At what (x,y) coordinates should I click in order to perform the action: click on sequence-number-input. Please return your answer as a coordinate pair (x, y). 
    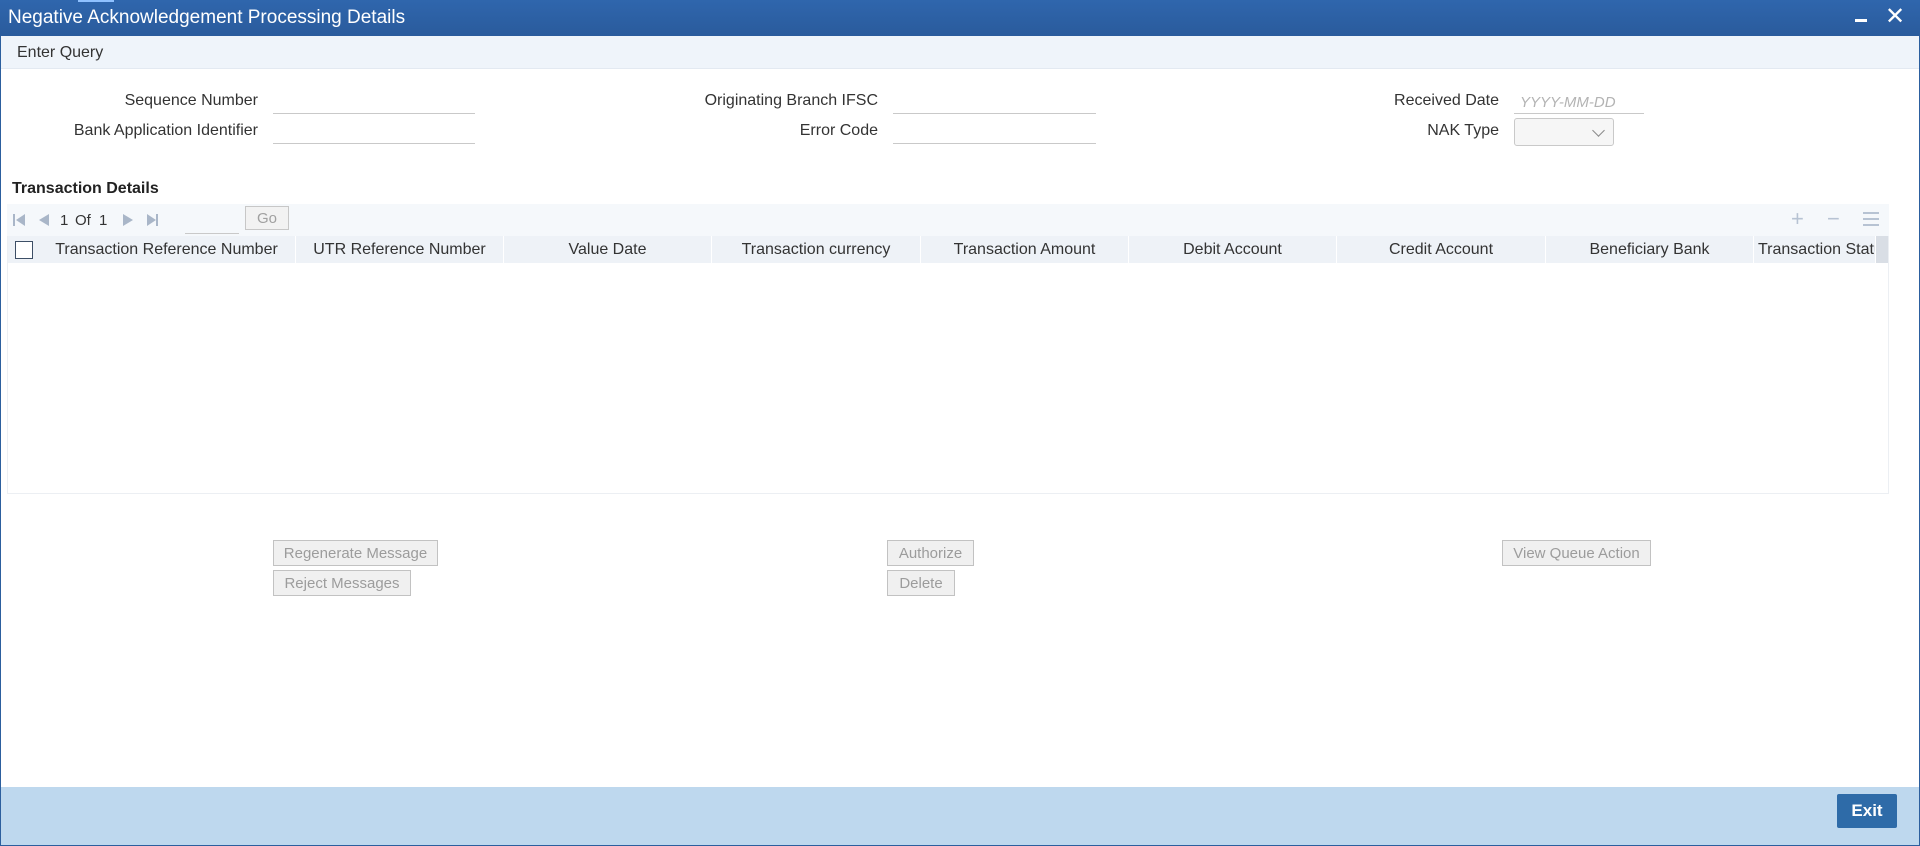
    Looking at the image, I should click on (374, 103).